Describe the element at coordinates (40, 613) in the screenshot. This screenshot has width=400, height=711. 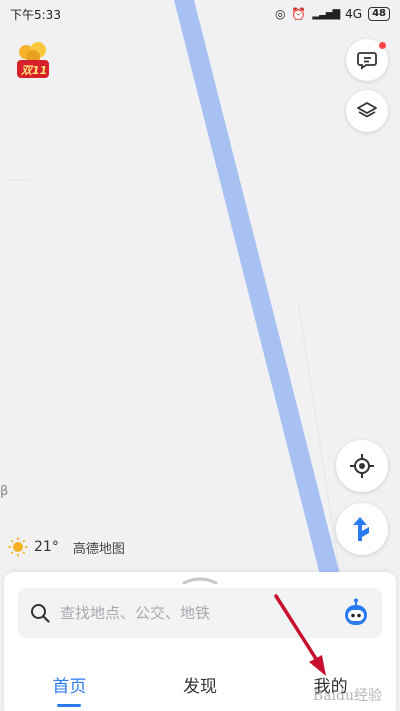
I see `search-icon` at that location.